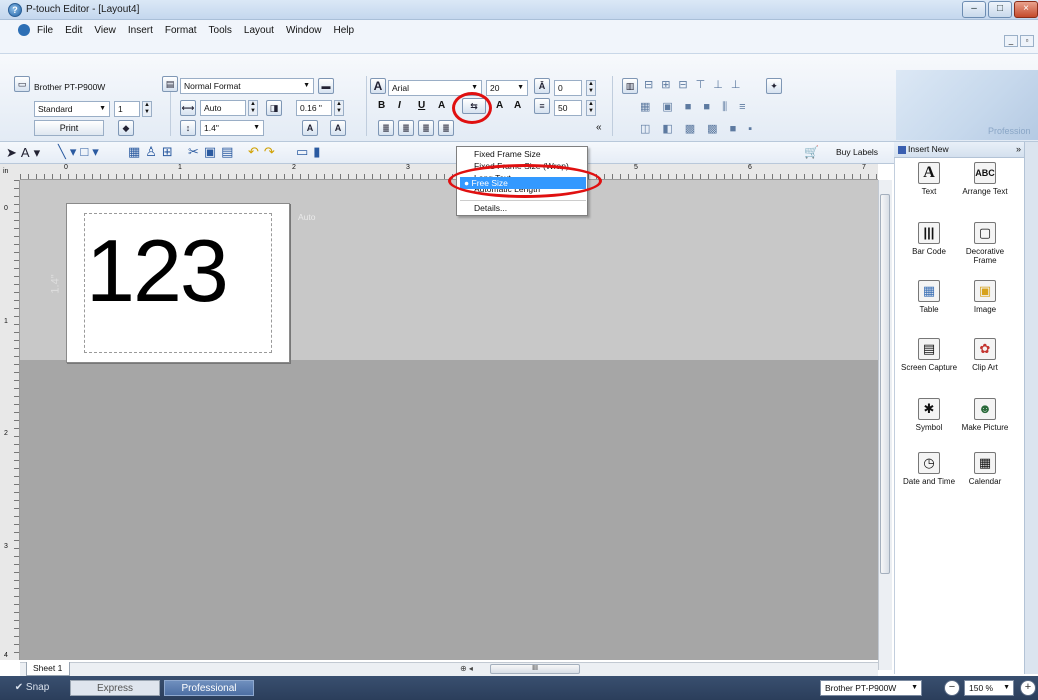 The width and height of the screenshot is (1038, 700). I want to click on align-left-icon: ≣, so click(386, 128).